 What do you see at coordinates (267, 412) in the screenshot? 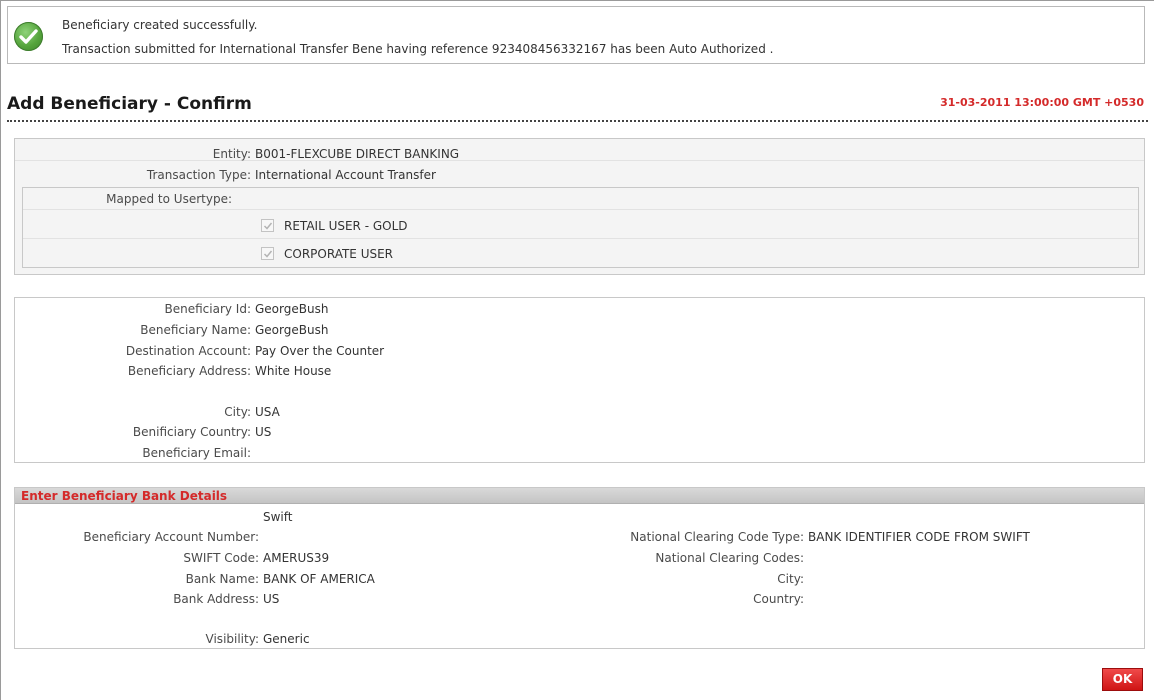
I see `city-value: USA` at bounding box center [267, 412].